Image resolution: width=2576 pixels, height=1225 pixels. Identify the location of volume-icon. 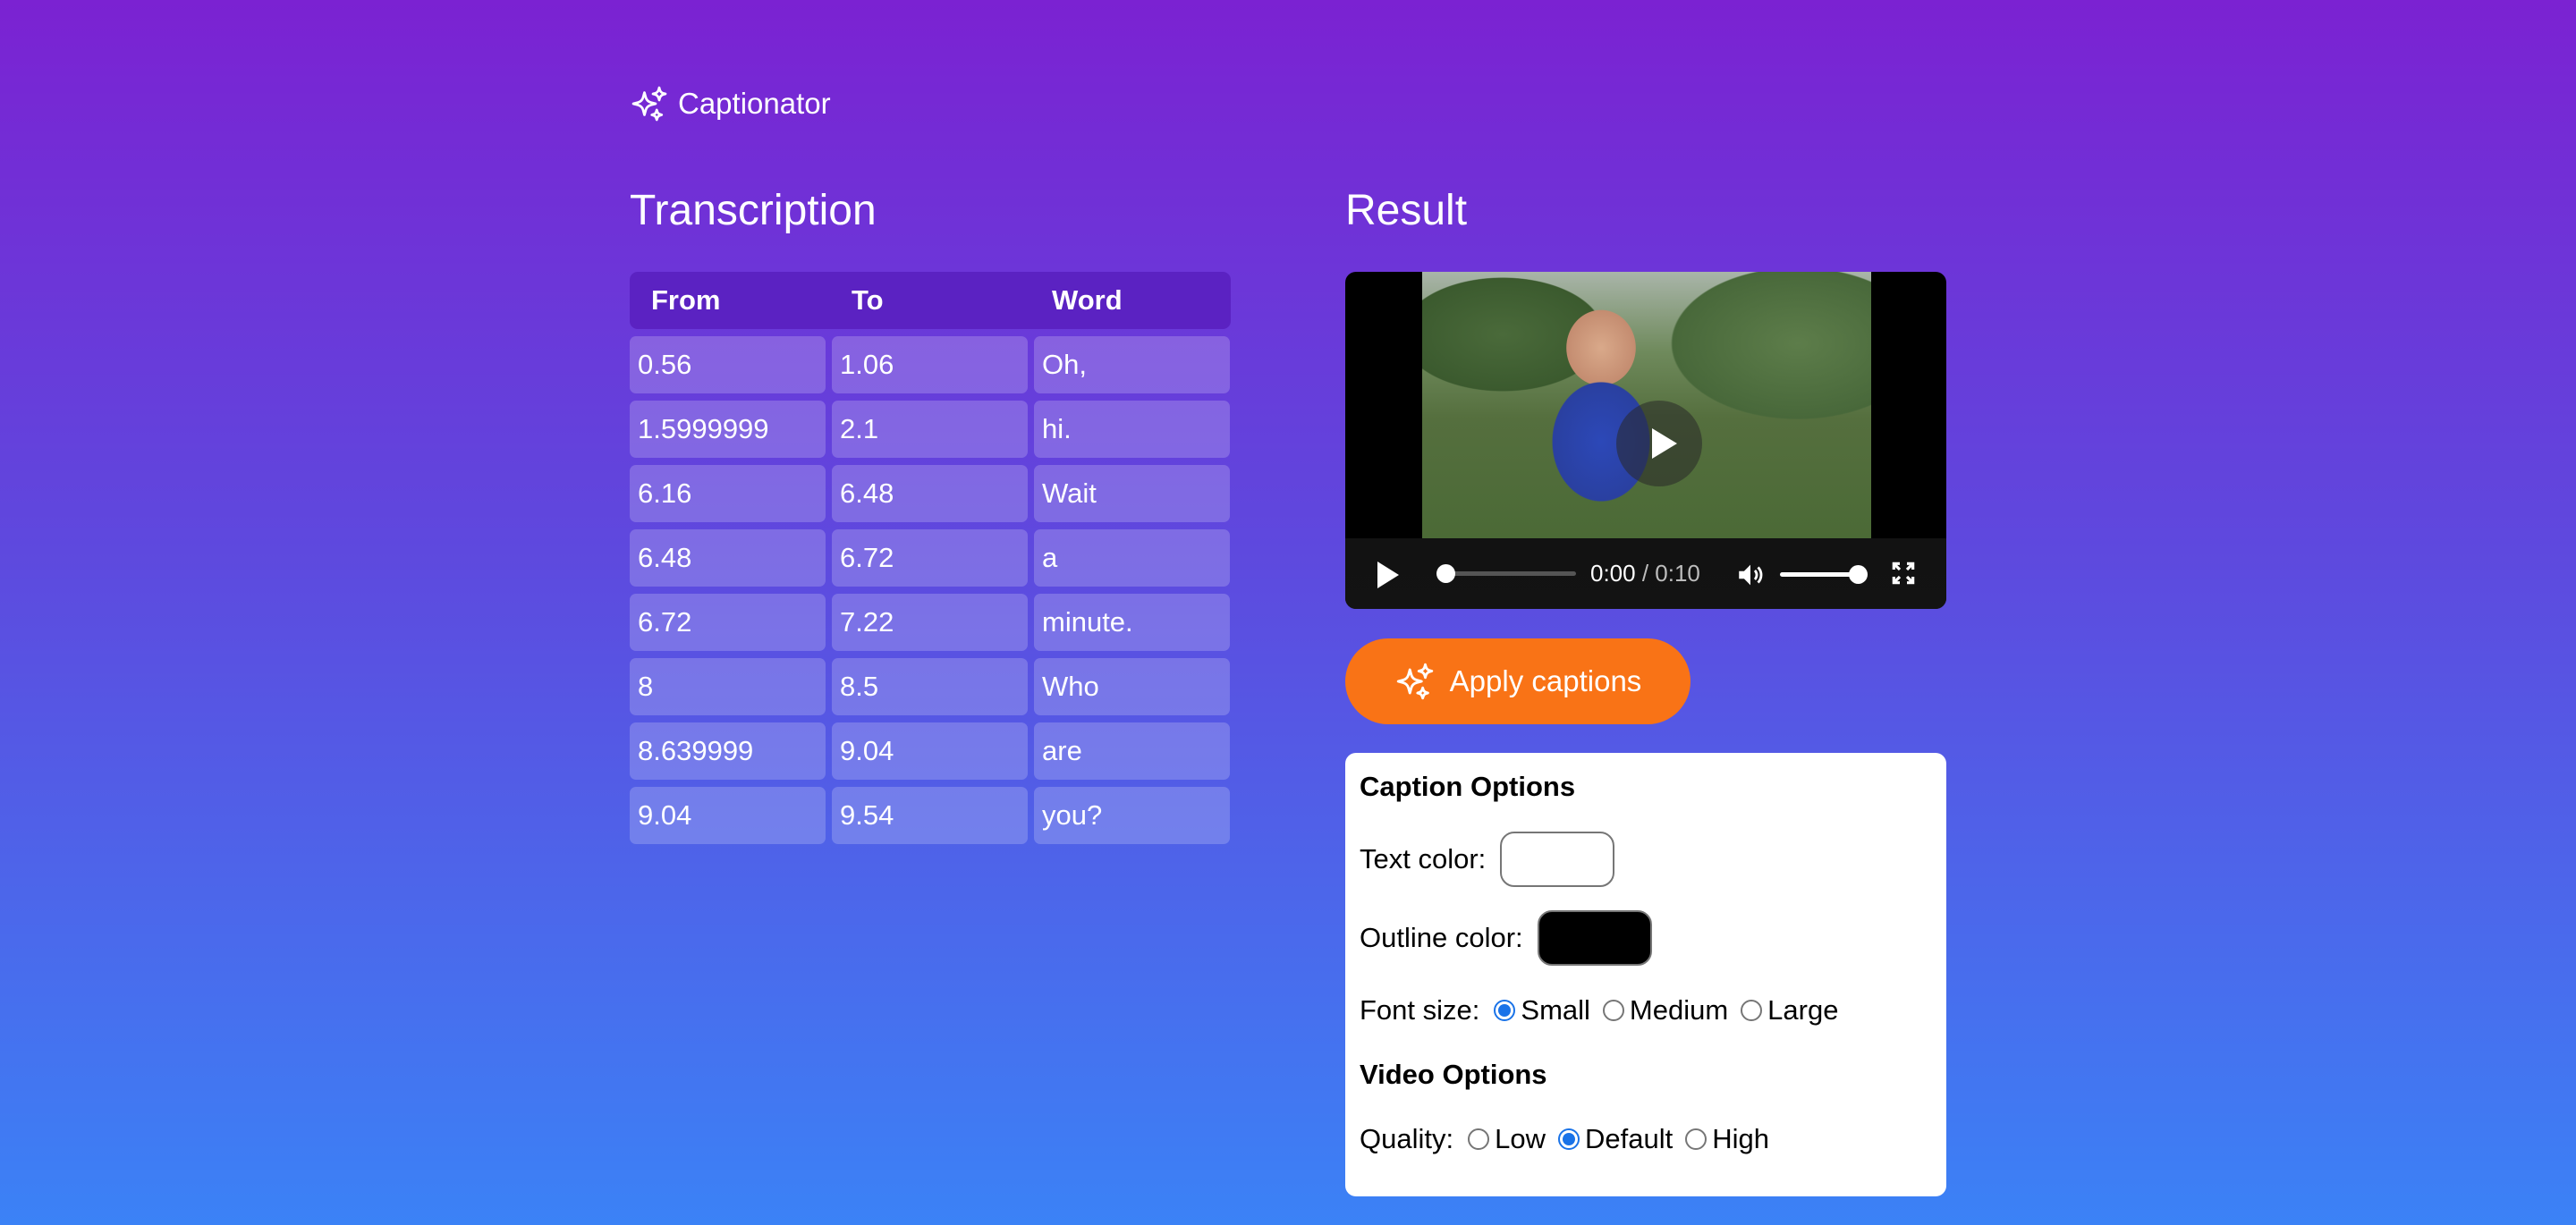
(1750, 575).